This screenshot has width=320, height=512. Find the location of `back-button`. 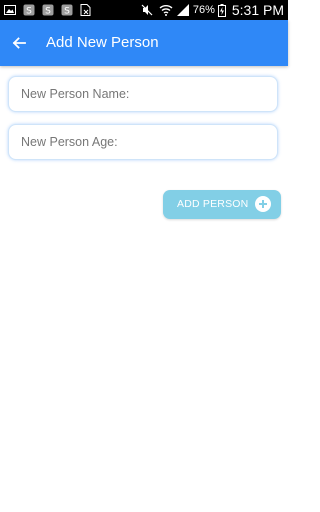

back-button is located at coordinates (19, 43).